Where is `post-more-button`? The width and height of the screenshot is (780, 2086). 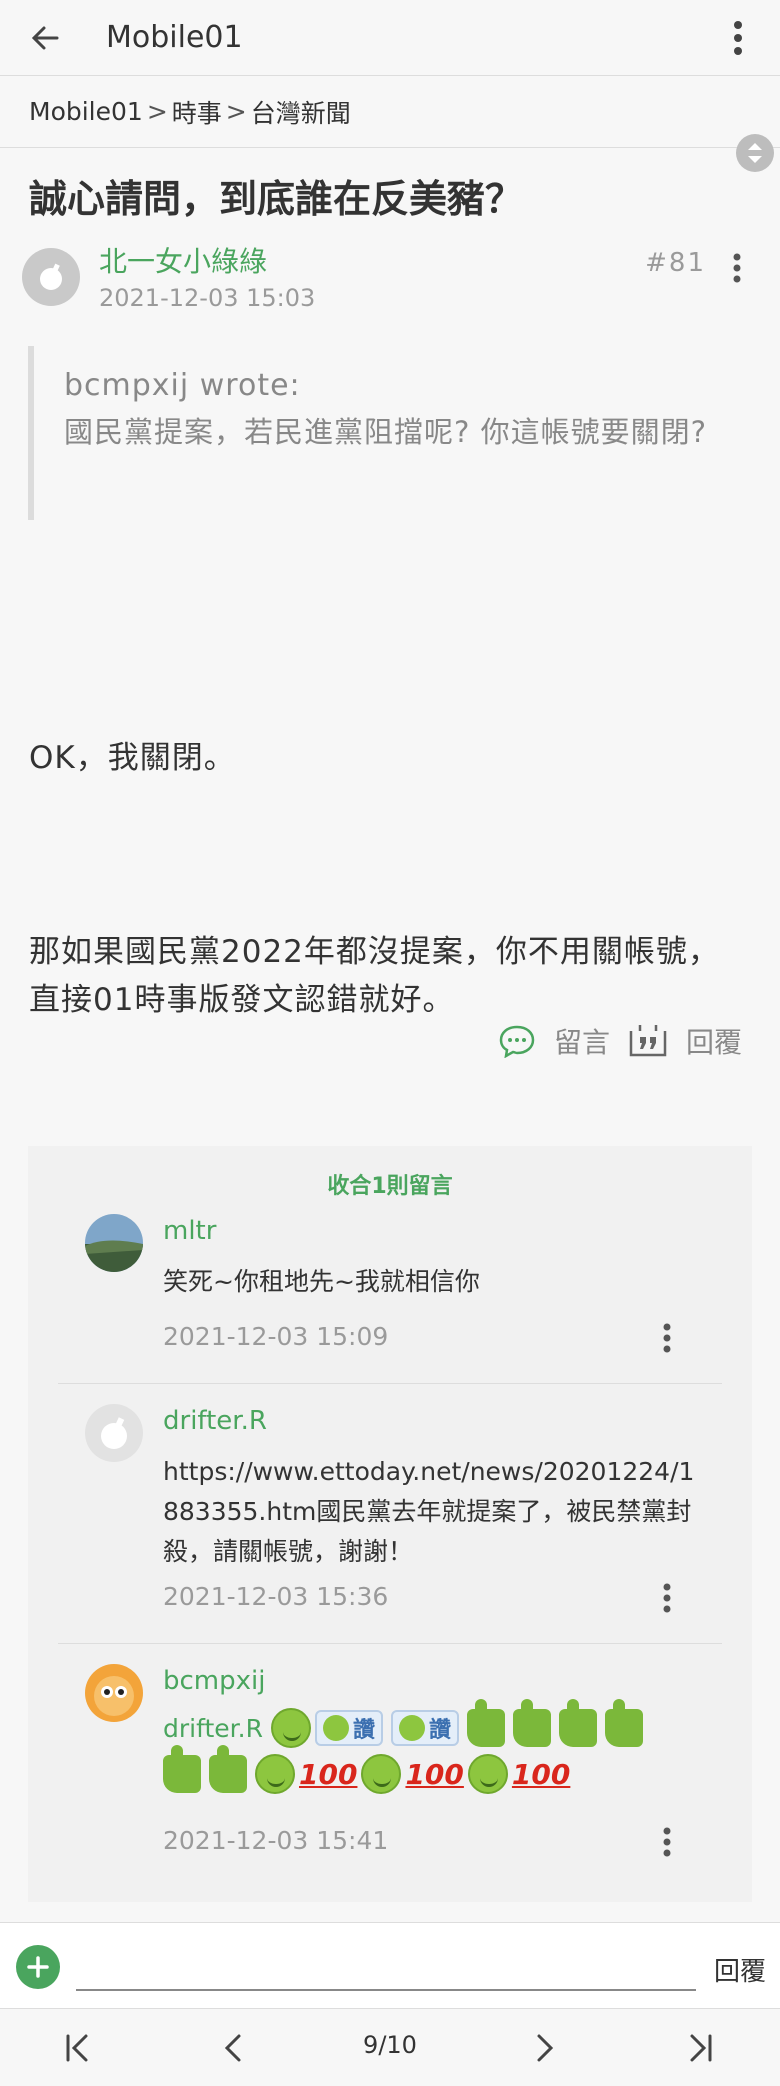 post-more-button is located at coordinates (737, 268).